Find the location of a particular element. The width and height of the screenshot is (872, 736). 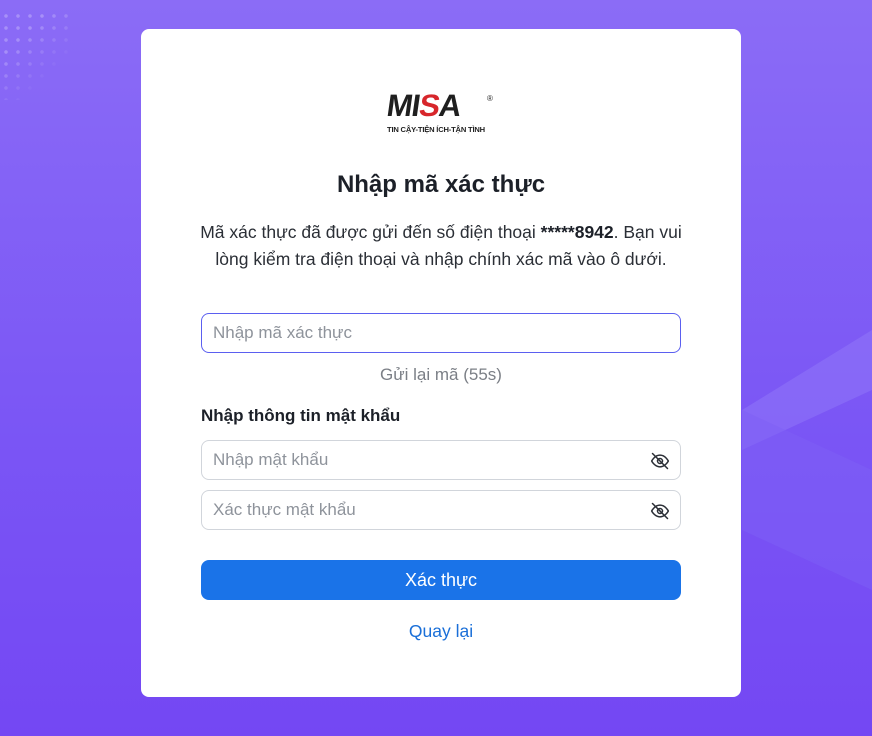

resend-code-countdown: Gửi lại mã (55s) is located at coordinates (441, 374).